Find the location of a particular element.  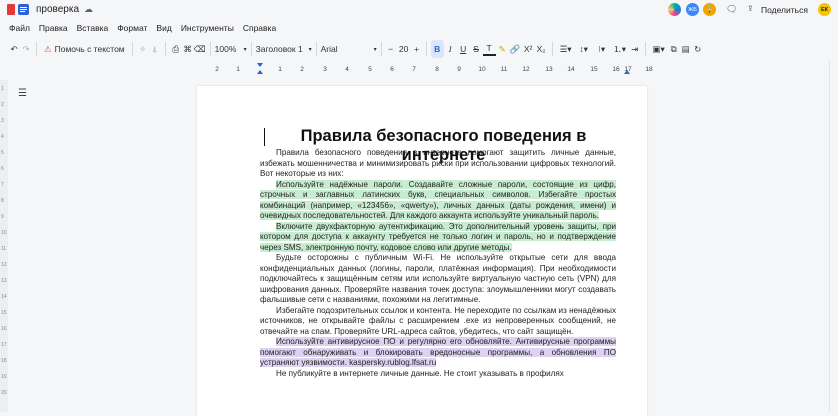

font-size-decrease: − is located at coordinates (391, 49).